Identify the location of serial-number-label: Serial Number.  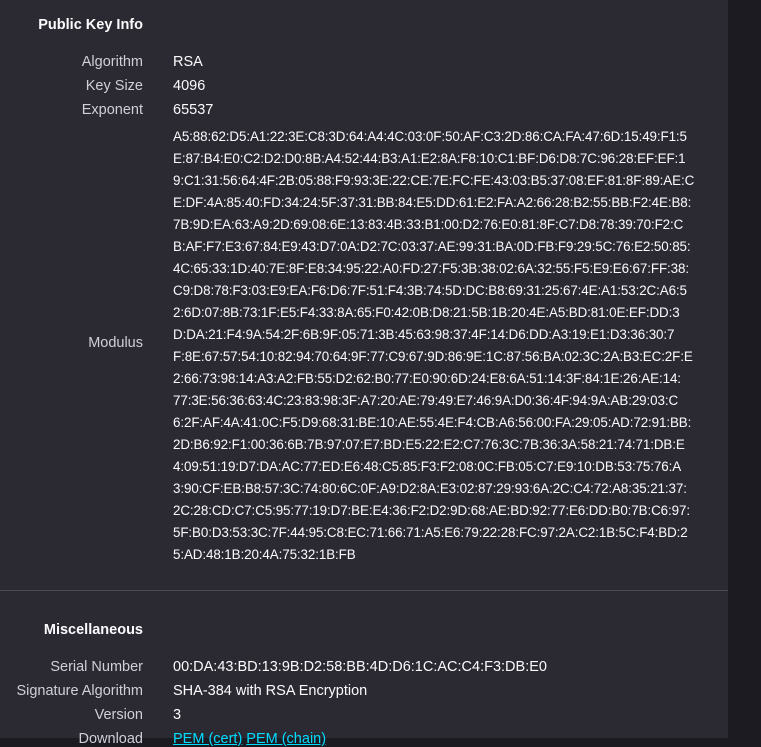
(96, 667).